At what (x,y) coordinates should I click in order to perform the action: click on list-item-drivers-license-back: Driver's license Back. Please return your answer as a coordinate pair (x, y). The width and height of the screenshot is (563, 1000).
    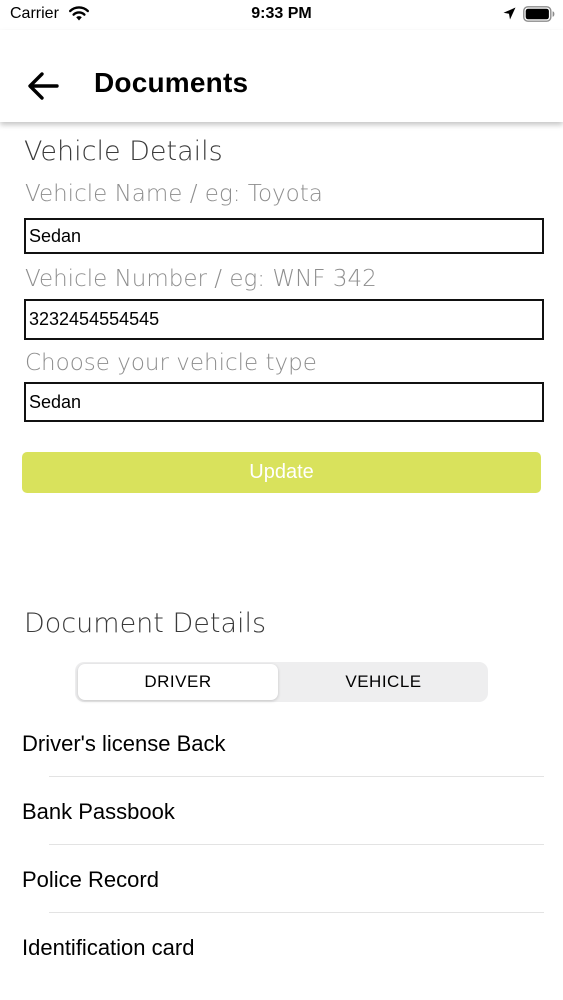
    Looking at the image, I should click on (281, 744).